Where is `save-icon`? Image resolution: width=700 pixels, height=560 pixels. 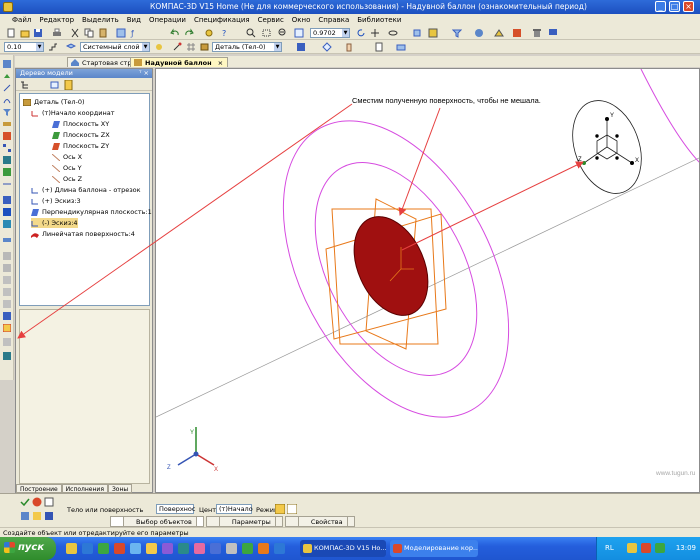
save-icon is located at coordinates (38, 33).